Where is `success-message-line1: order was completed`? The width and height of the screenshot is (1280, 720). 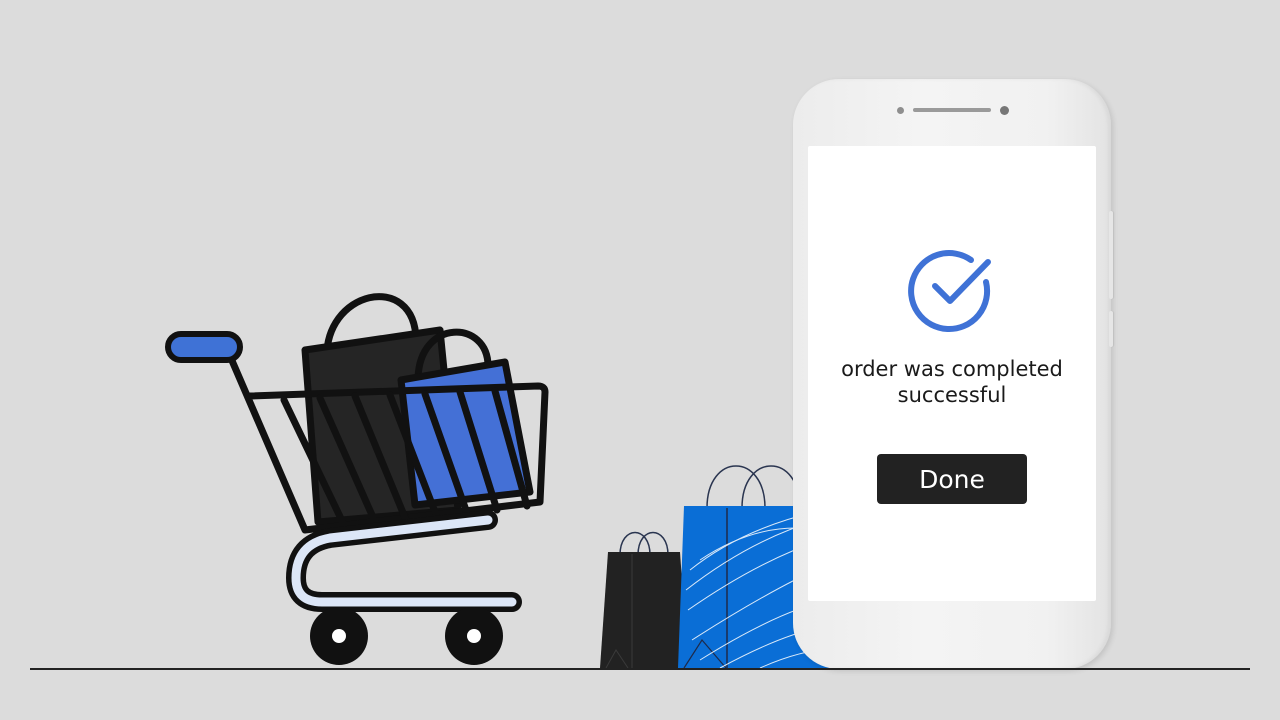 success-message-line1: order was completed is located at coordinates (952, 369).